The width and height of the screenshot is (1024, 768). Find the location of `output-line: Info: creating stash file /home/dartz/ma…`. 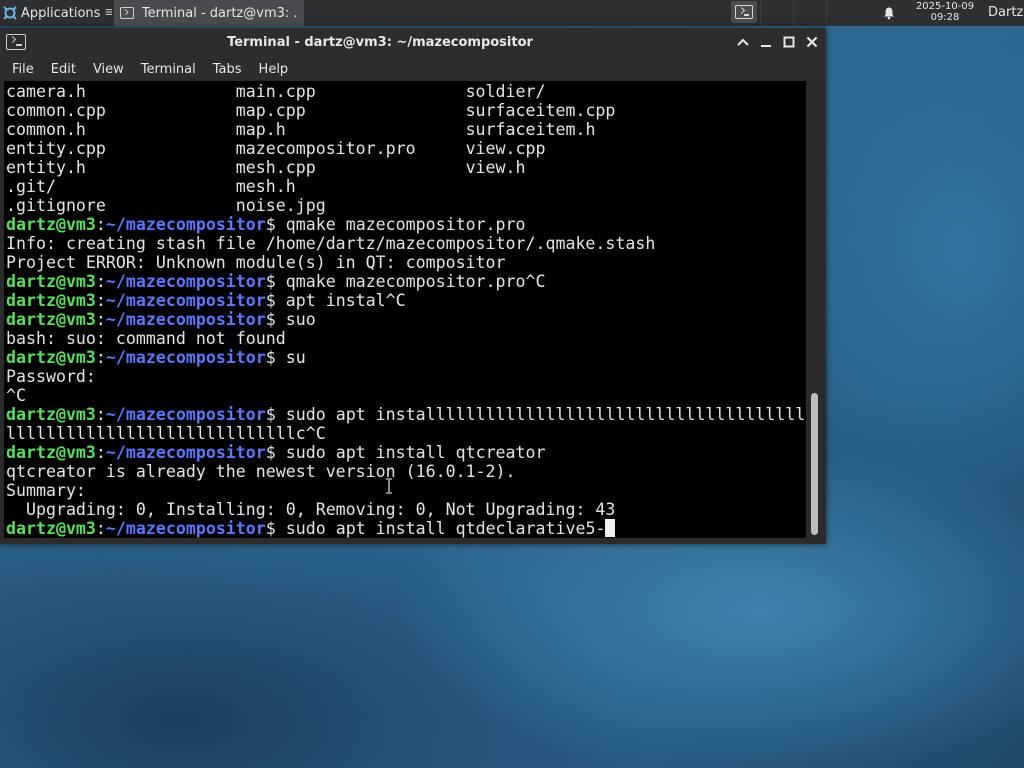

output-line: Info: creating stash file /home/dartz/ma… is located at coordinates (405, 243).